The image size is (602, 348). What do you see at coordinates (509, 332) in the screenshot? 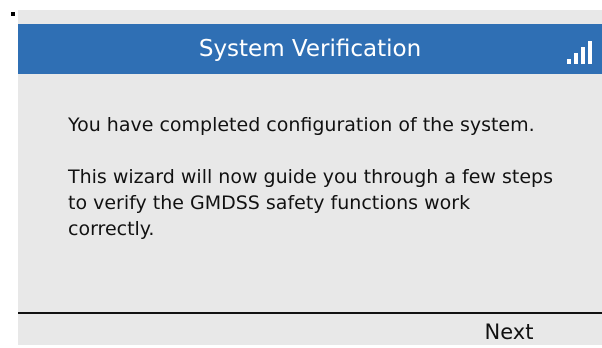
I see `next-button: Next` at bounding box center [509, 332].